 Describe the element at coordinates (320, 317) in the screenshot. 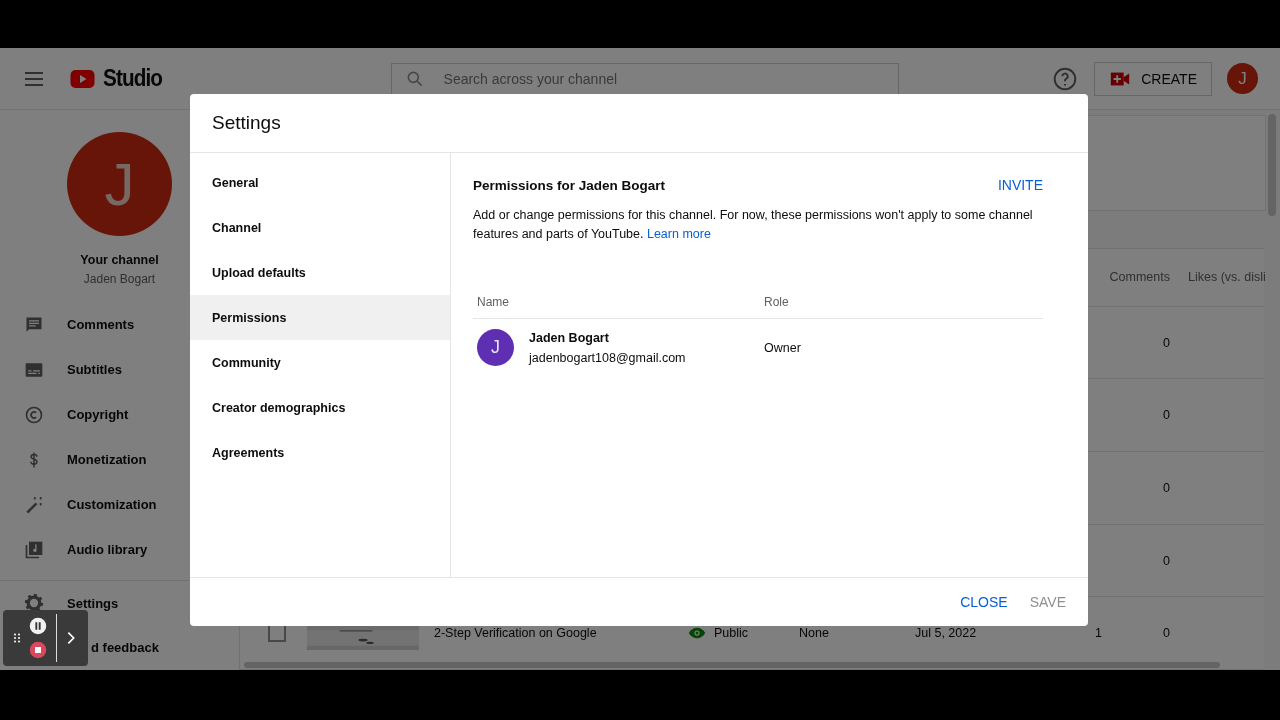

I see `settings-tab: Permissions` at that location.